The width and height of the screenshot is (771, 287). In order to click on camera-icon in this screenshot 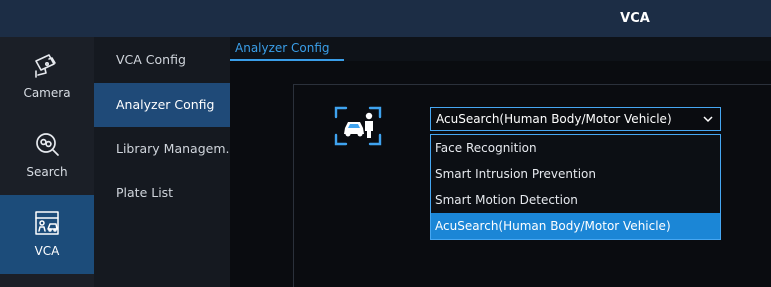, I will do `click(45, 66)`.